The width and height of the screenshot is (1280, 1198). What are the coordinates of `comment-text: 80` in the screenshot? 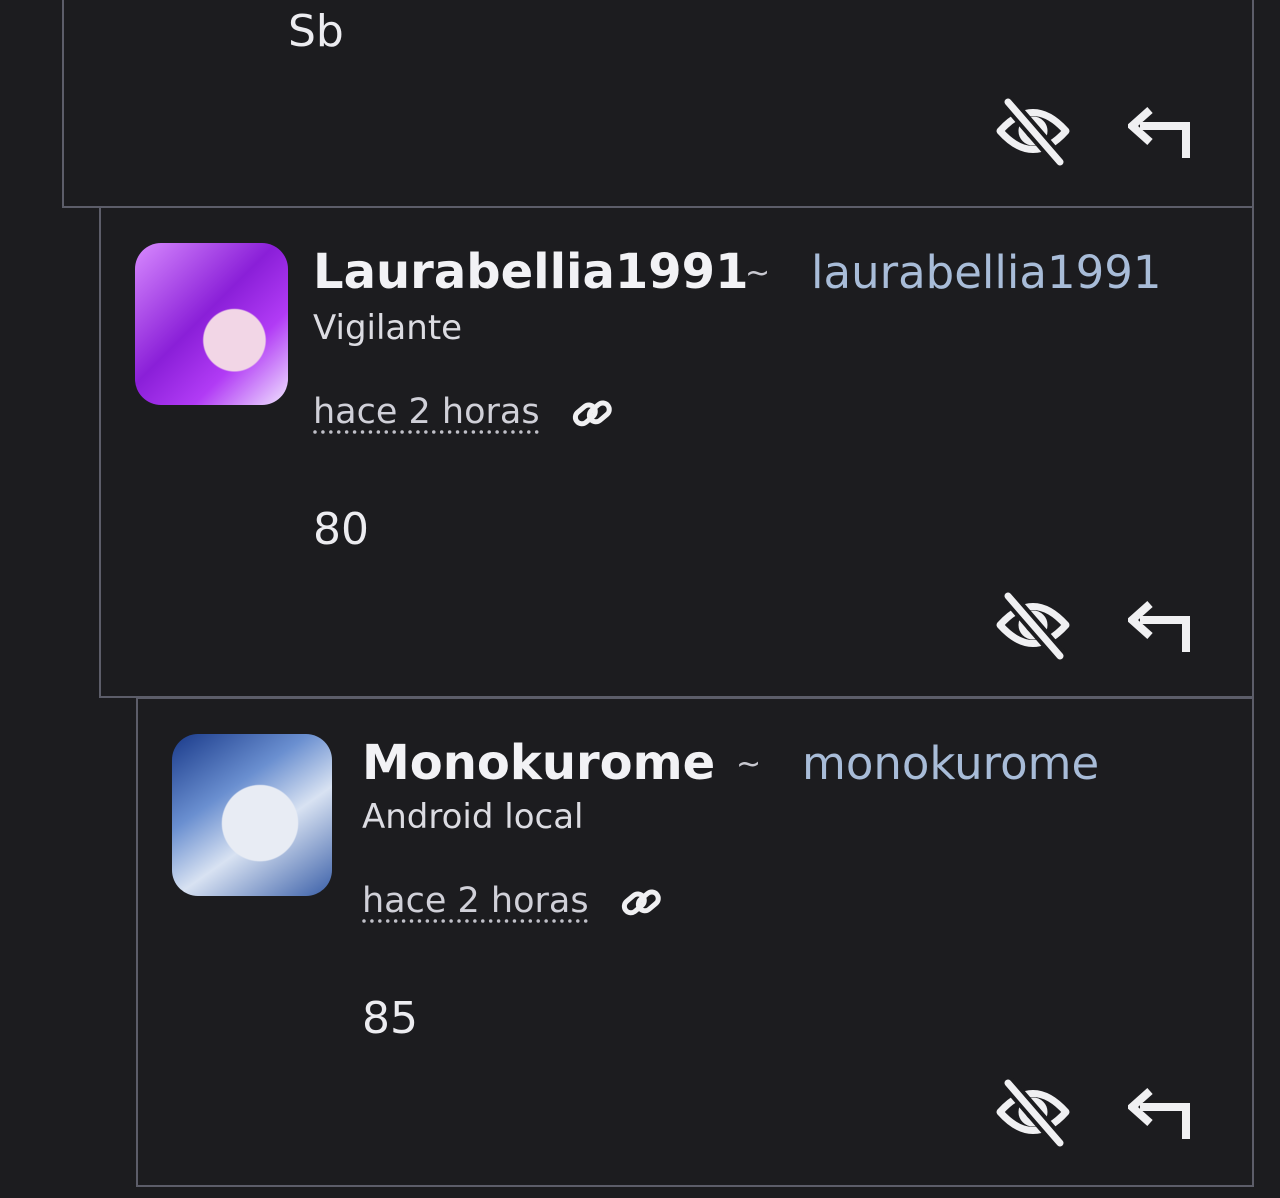 It's located at (341, 529).